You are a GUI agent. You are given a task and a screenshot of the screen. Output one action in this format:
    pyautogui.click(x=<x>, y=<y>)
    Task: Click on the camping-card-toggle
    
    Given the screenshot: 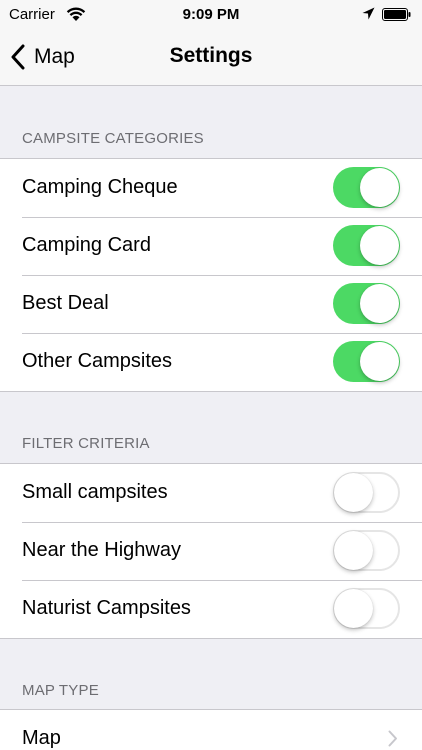 What is the action you would take?
    pyautogui.click(x=366, y=245)
    